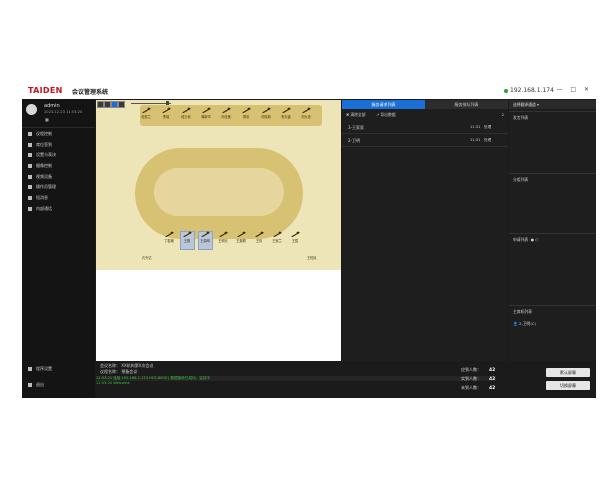  I want to click on seat: 丁若瑜, so click(169, 237).